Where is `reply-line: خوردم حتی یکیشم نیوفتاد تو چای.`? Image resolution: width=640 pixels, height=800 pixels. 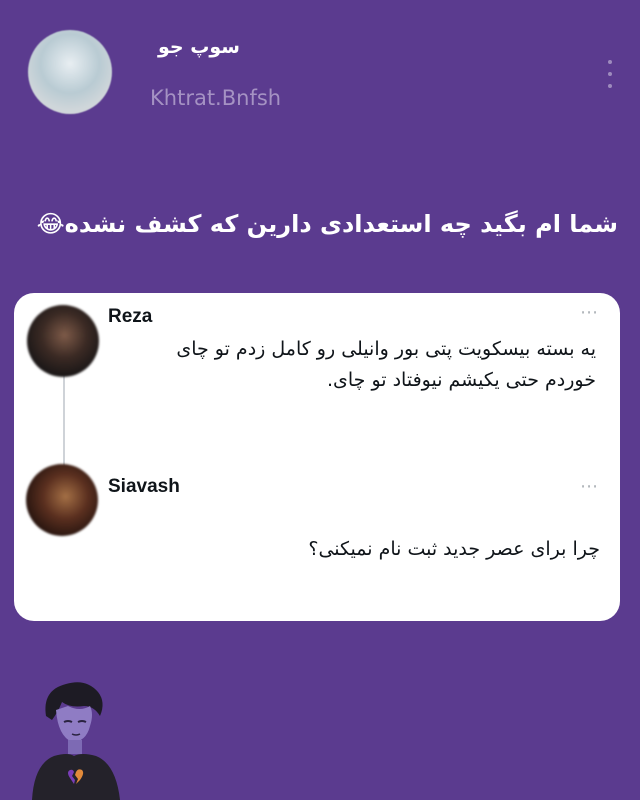
reply-line: خوردم حتی یکیشم نیوفتاد تو چای. is located at coordinates (461, 380).